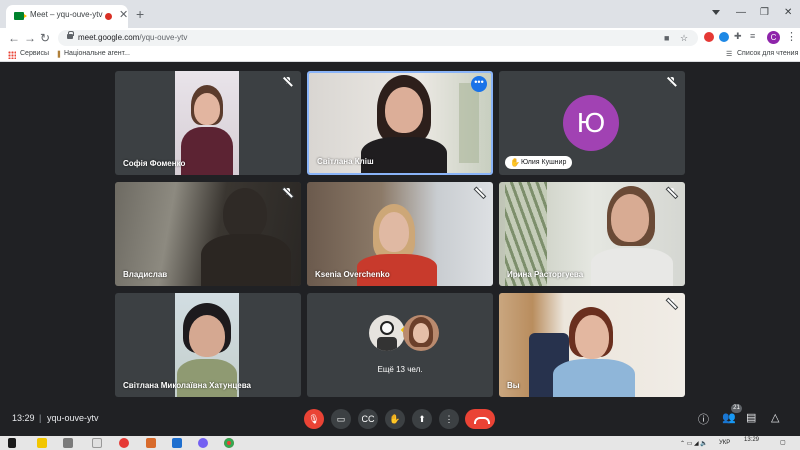 This screenshot has height=450, width=800. Describe the element at coordinates (544, 162) in the screenshot. I see `participant-name: Юлия Кушнир` at that location.